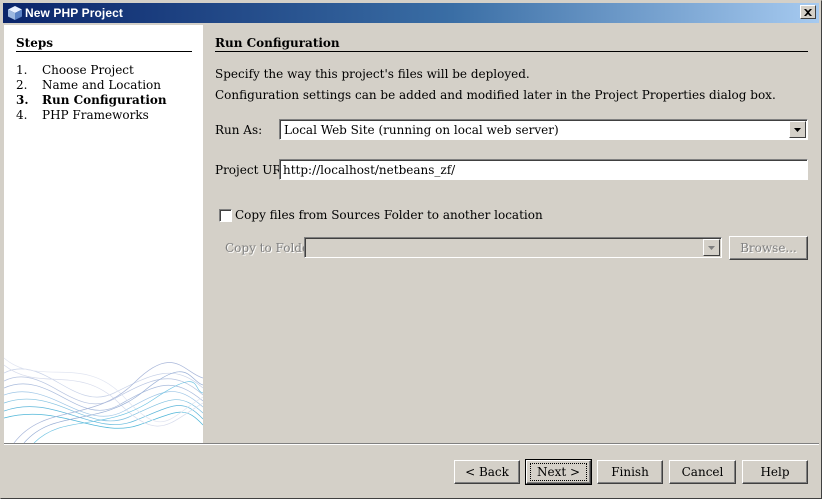  Describe the element at coordinates (104, 51) in the screenshot. I see `steps-divider` at that location.